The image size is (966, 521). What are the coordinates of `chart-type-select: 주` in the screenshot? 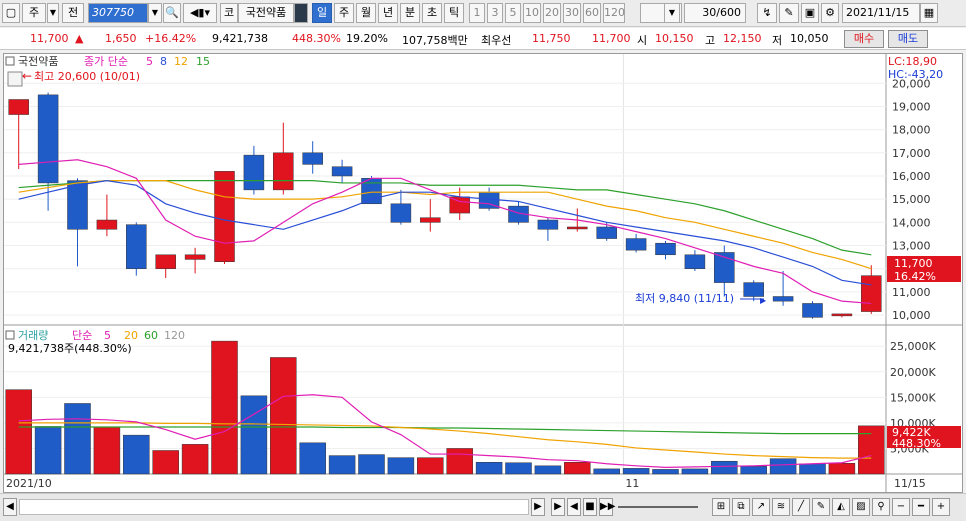 It's located at (34, 13).